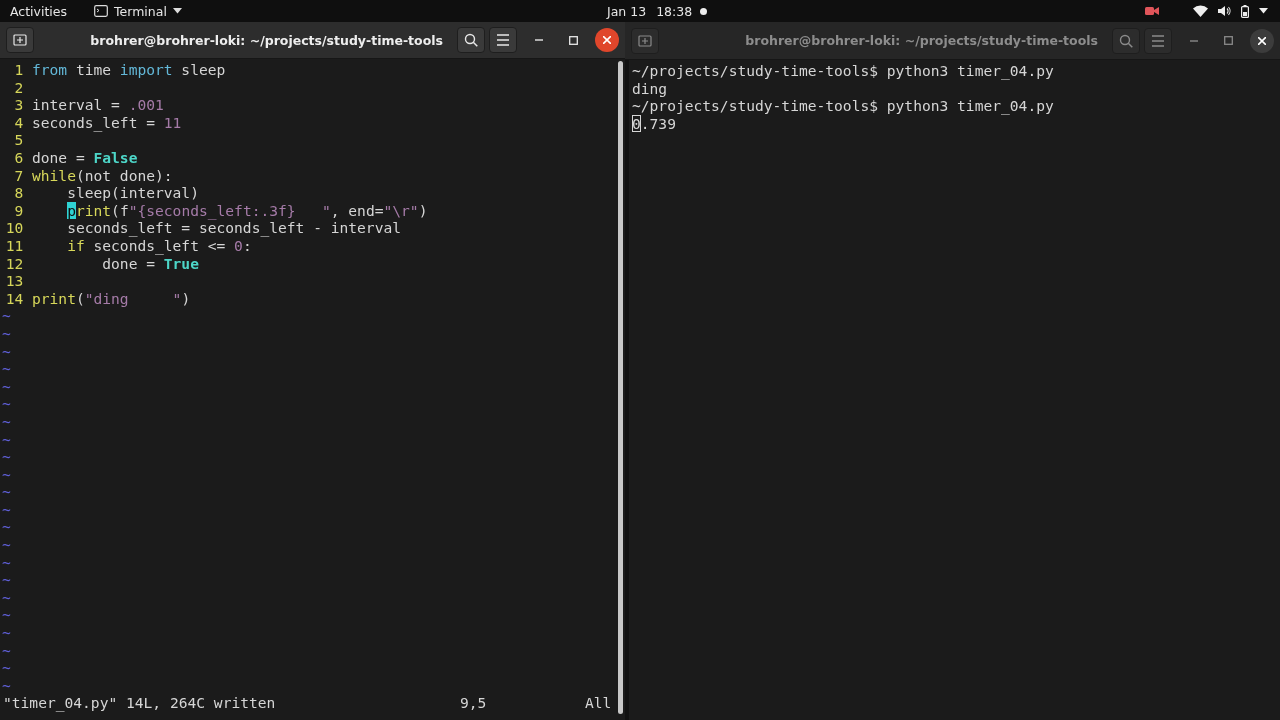 The image size is (1280, 720). Describe the element at coordinates (76, 105) in the screenshot. I see `code-text: interval =` at that location.